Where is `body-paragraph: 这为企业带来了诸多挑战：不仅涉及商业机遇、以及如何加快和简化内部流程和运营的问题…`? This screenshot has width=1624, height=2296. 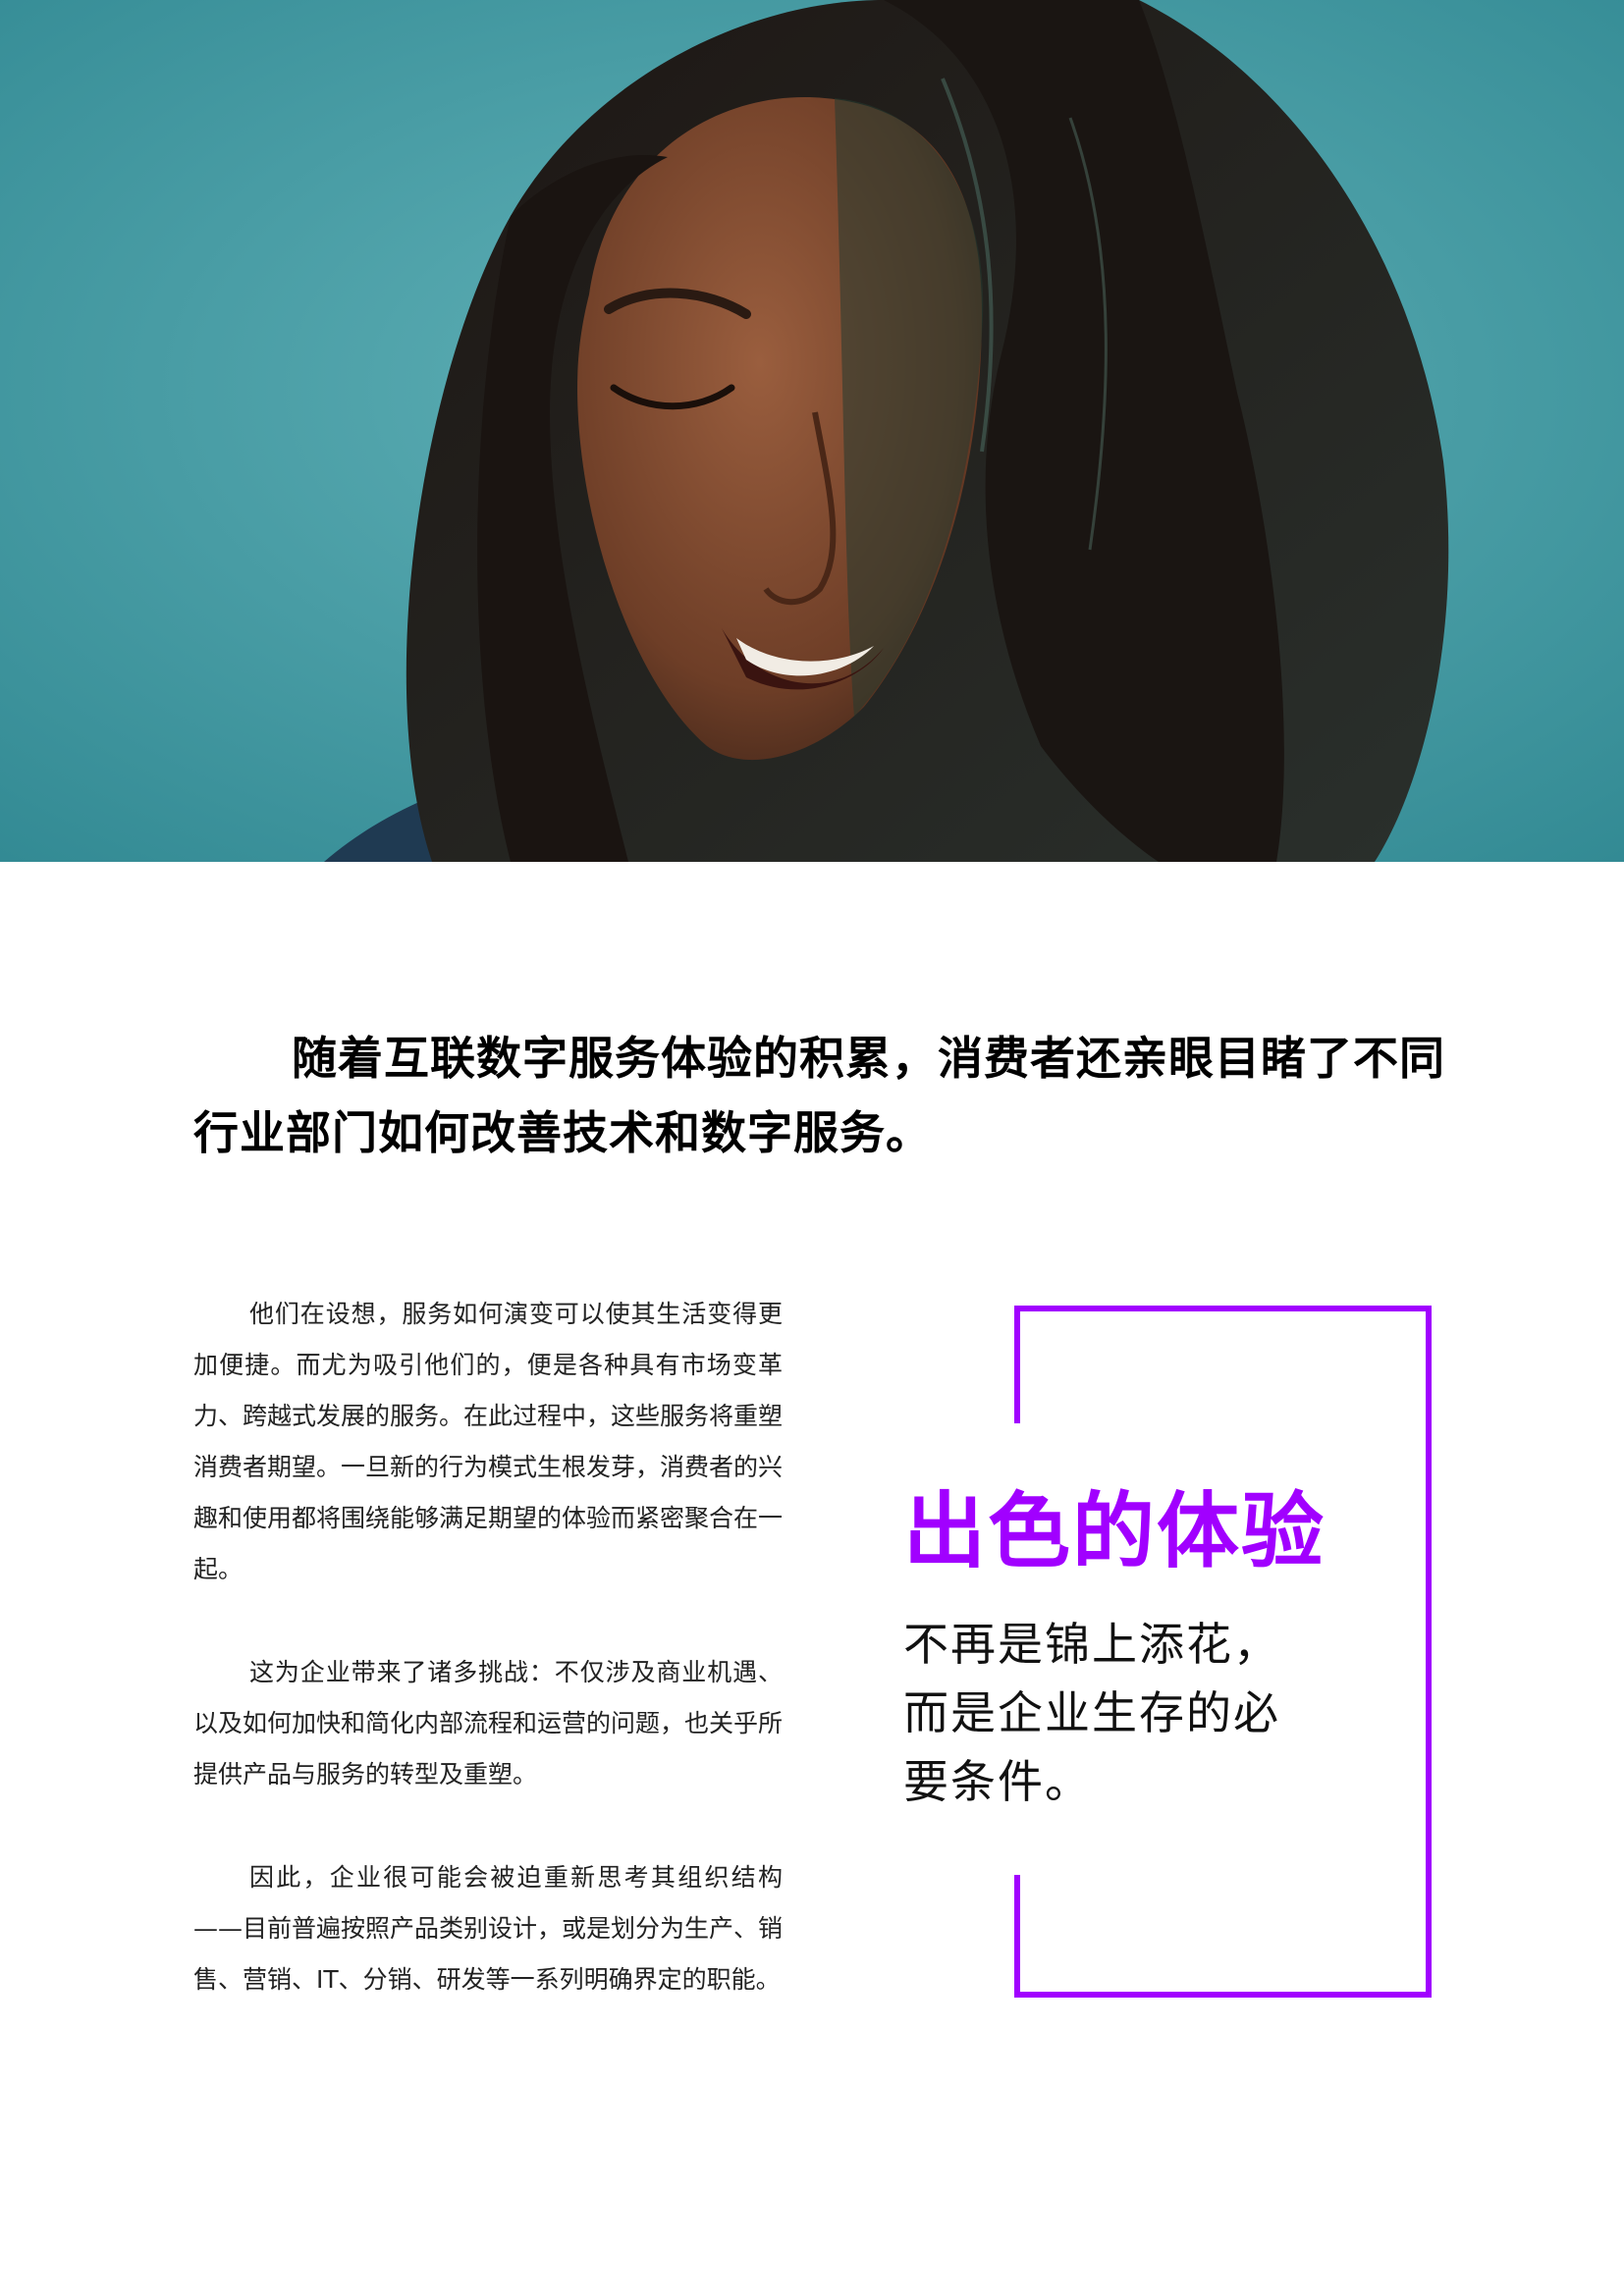
body-paragraph: 这为企业带来了诸多挑战：不仅涉及商业机遇、以及如何加快和简化内部流程和运营的问题… is located at coordinates (488, 1723).